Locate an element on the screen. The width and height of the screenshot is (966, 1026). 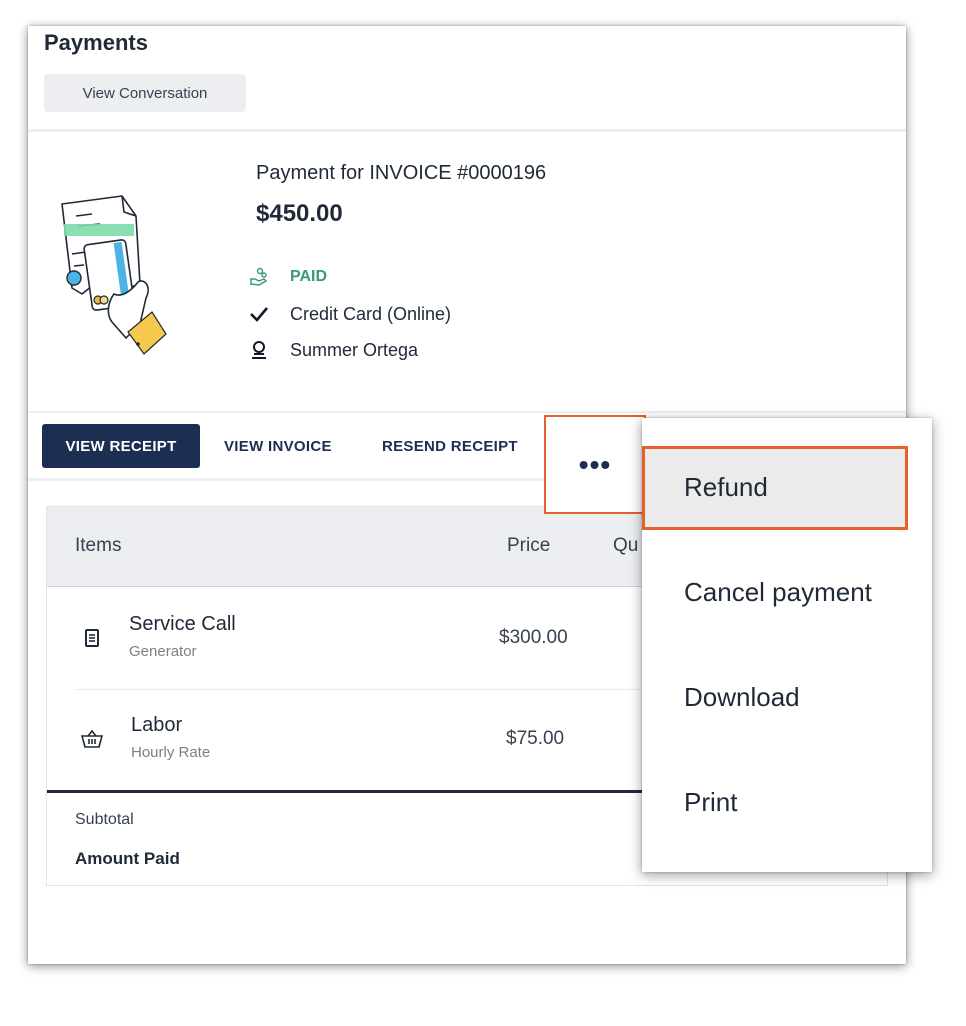
receipt-icon is located at coordinates (92, 638).